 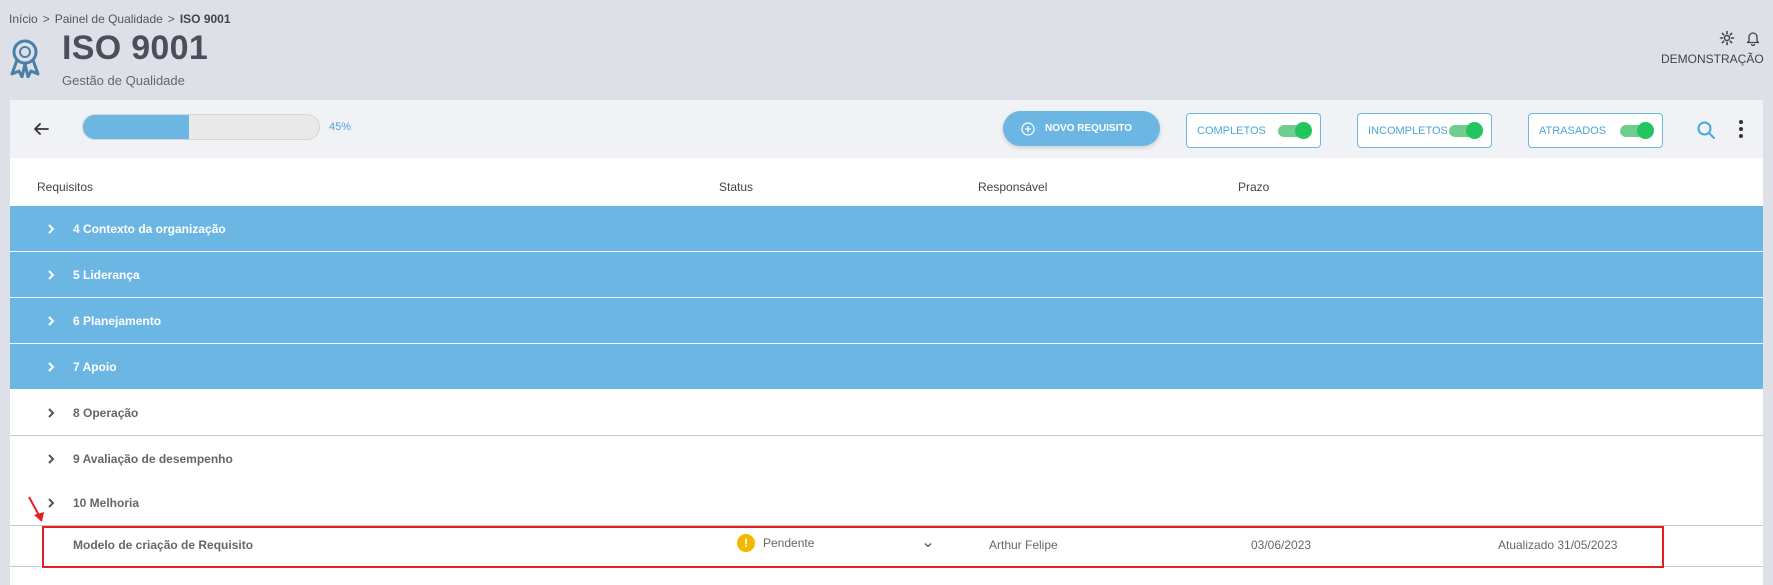 I want to click on group-label: 6 Planejamento, so click(x=117, y=320).